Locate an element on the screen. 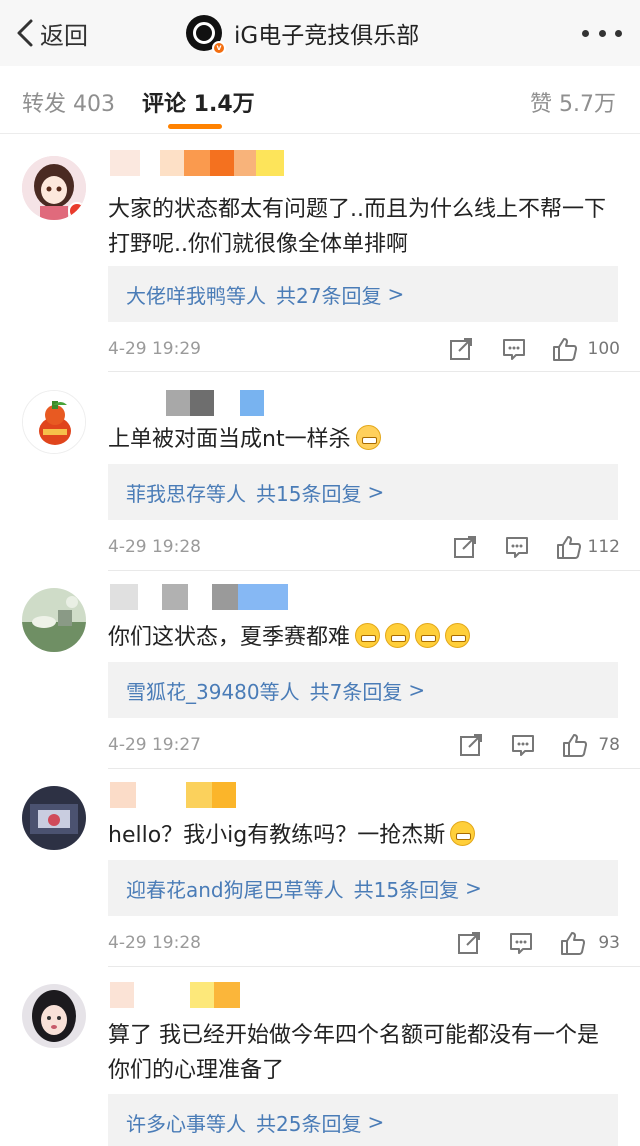 The width and height of the screenshot is (640, 1146). reply-names: 迎春花and狗尾巴草 is located at coordinates (215, 888).